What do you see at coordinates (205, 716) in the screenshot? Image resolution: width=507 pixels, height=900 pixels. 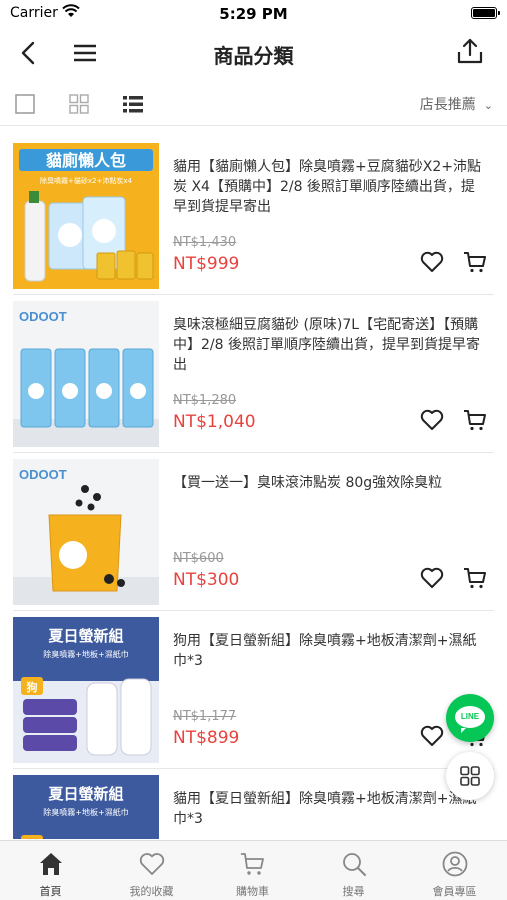 I see `original-price: NT$1,177` at bounding box center [205, 716].